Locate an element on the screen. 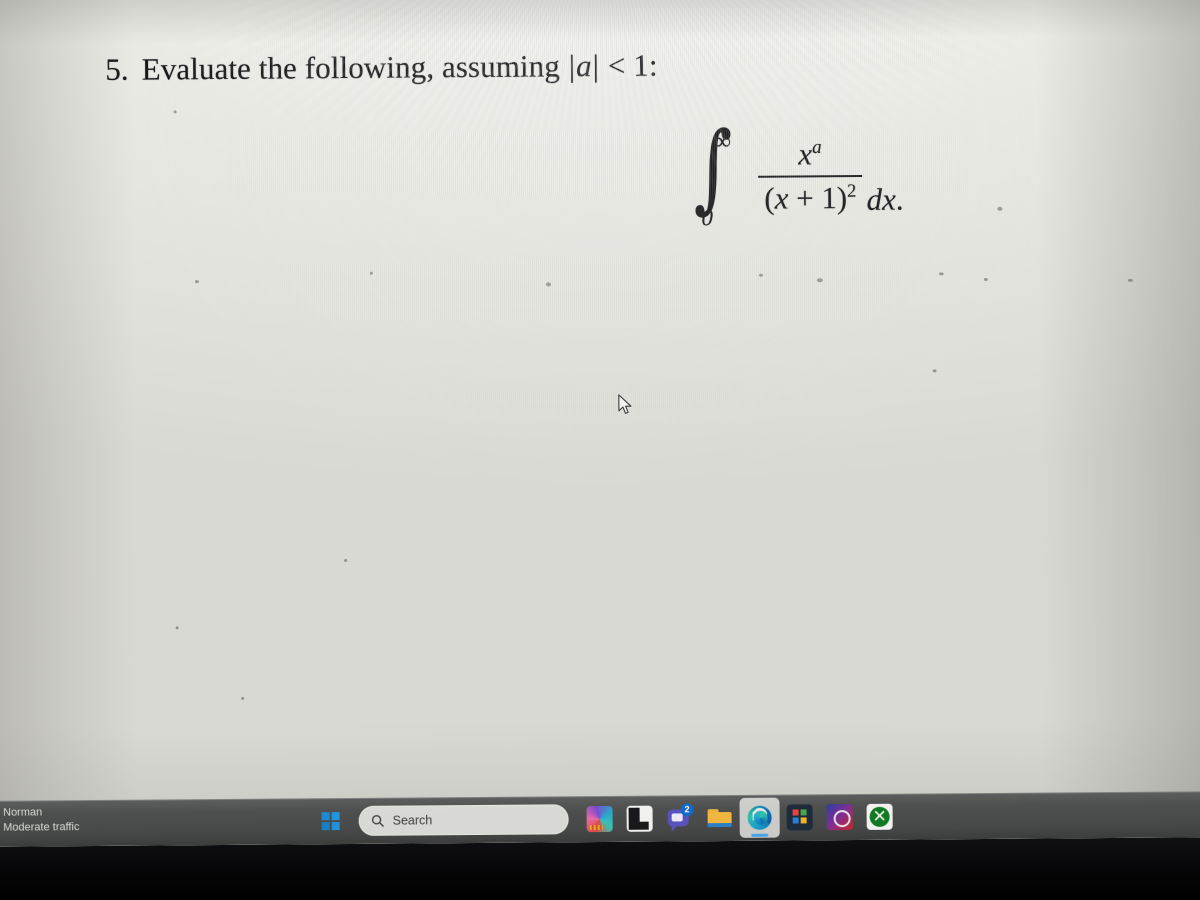  xbox-icon: ✕ is located at coordinates (879, 816).